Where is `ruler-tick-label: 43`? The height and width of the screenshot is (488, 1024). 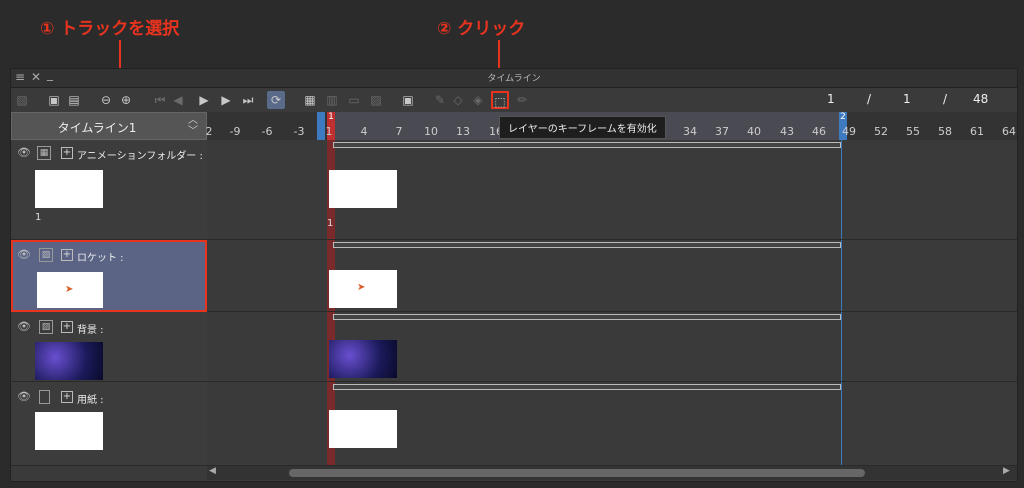 ruler-tick-label: 43 is located at coordinates (787, 131).